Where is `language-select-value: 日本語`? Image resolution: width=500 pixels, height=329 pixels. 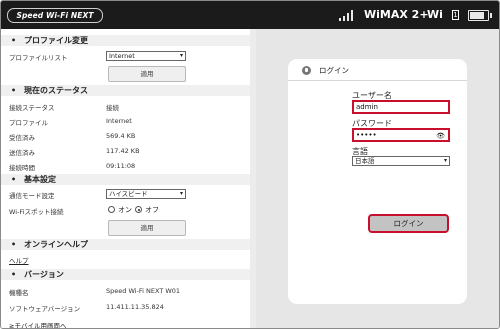 language-select-value: 日本語 is located at coordinates (365, 161).